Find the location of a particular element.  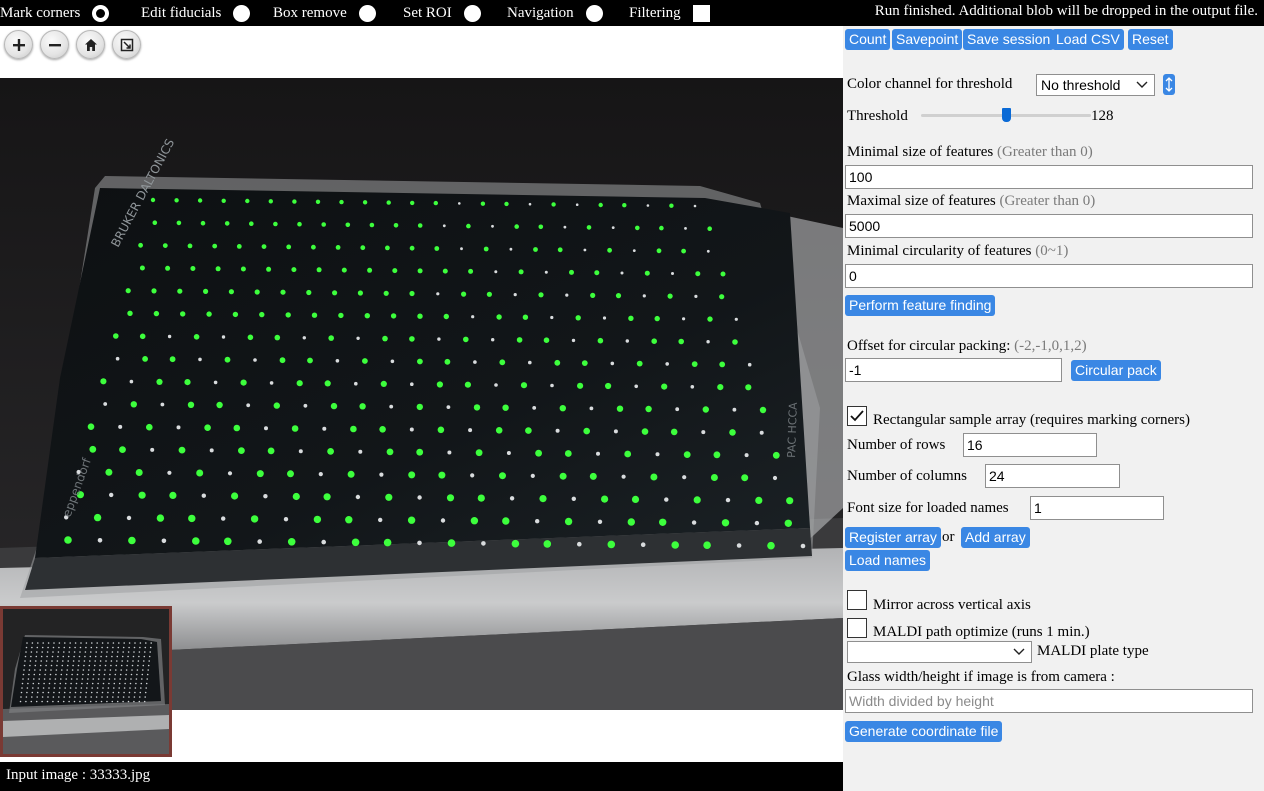

threshold-swap-button is located at coordinates (1169, 84).